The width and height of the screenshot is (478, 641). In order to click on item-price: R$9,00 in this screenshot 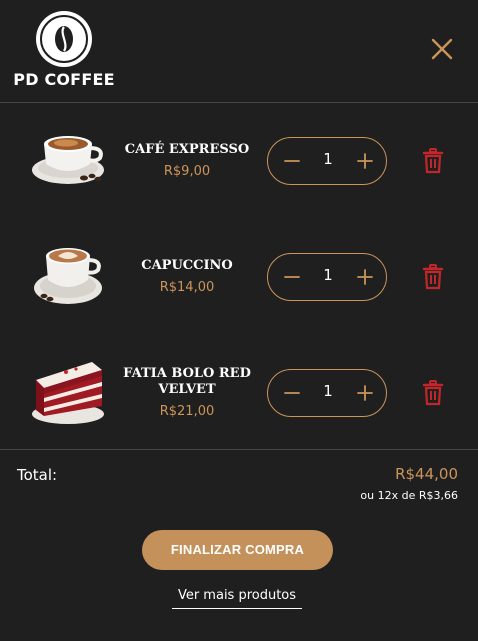, I will do `click(187, 171)`.